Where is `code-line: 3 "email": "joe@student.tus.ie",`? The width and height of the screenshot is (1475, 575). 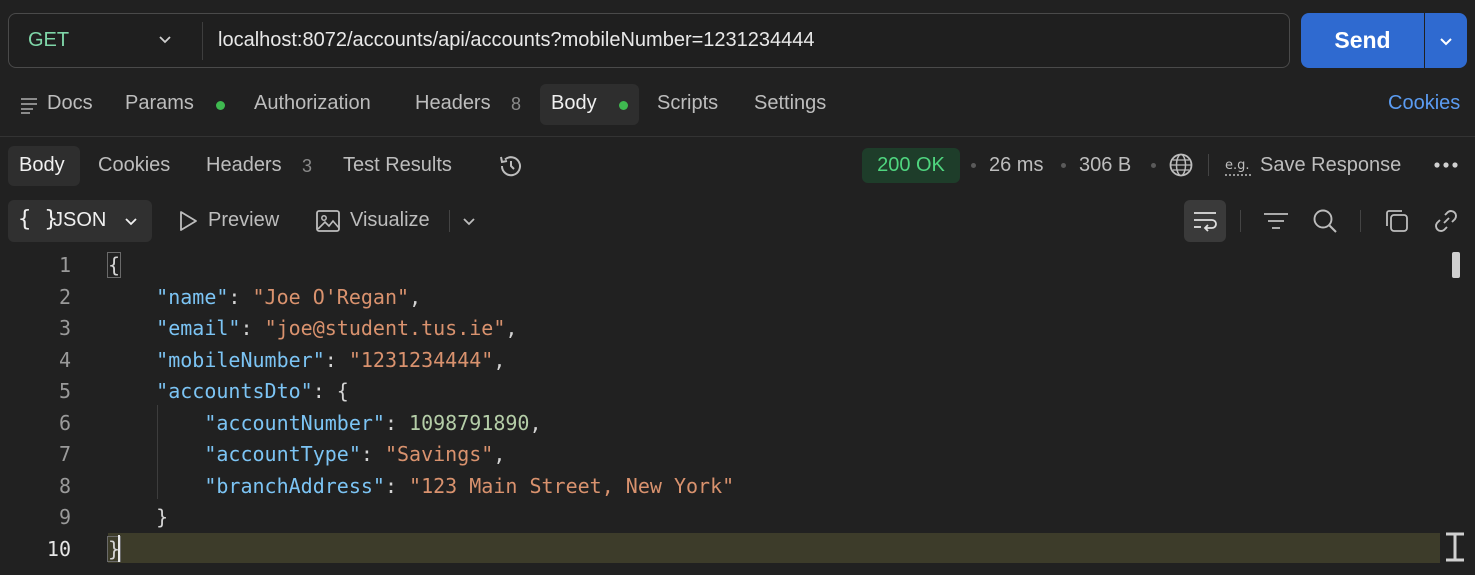 code-line: 3 "email": "joe@student.tus.ie", is located at coordinates (720, 328).